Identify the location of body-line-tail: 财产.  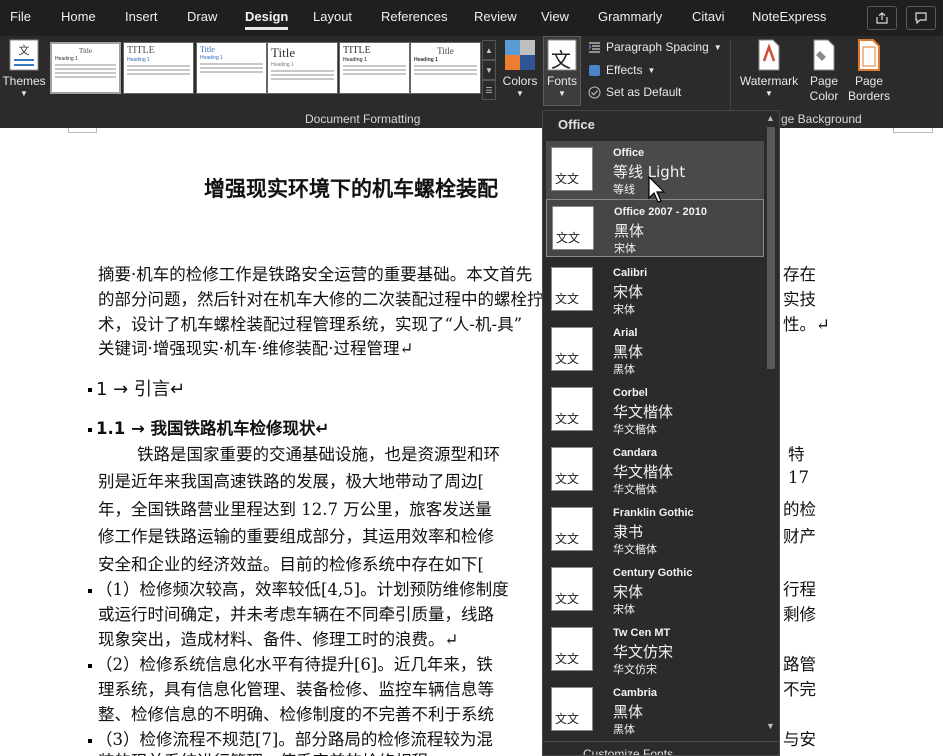
(799, 535).